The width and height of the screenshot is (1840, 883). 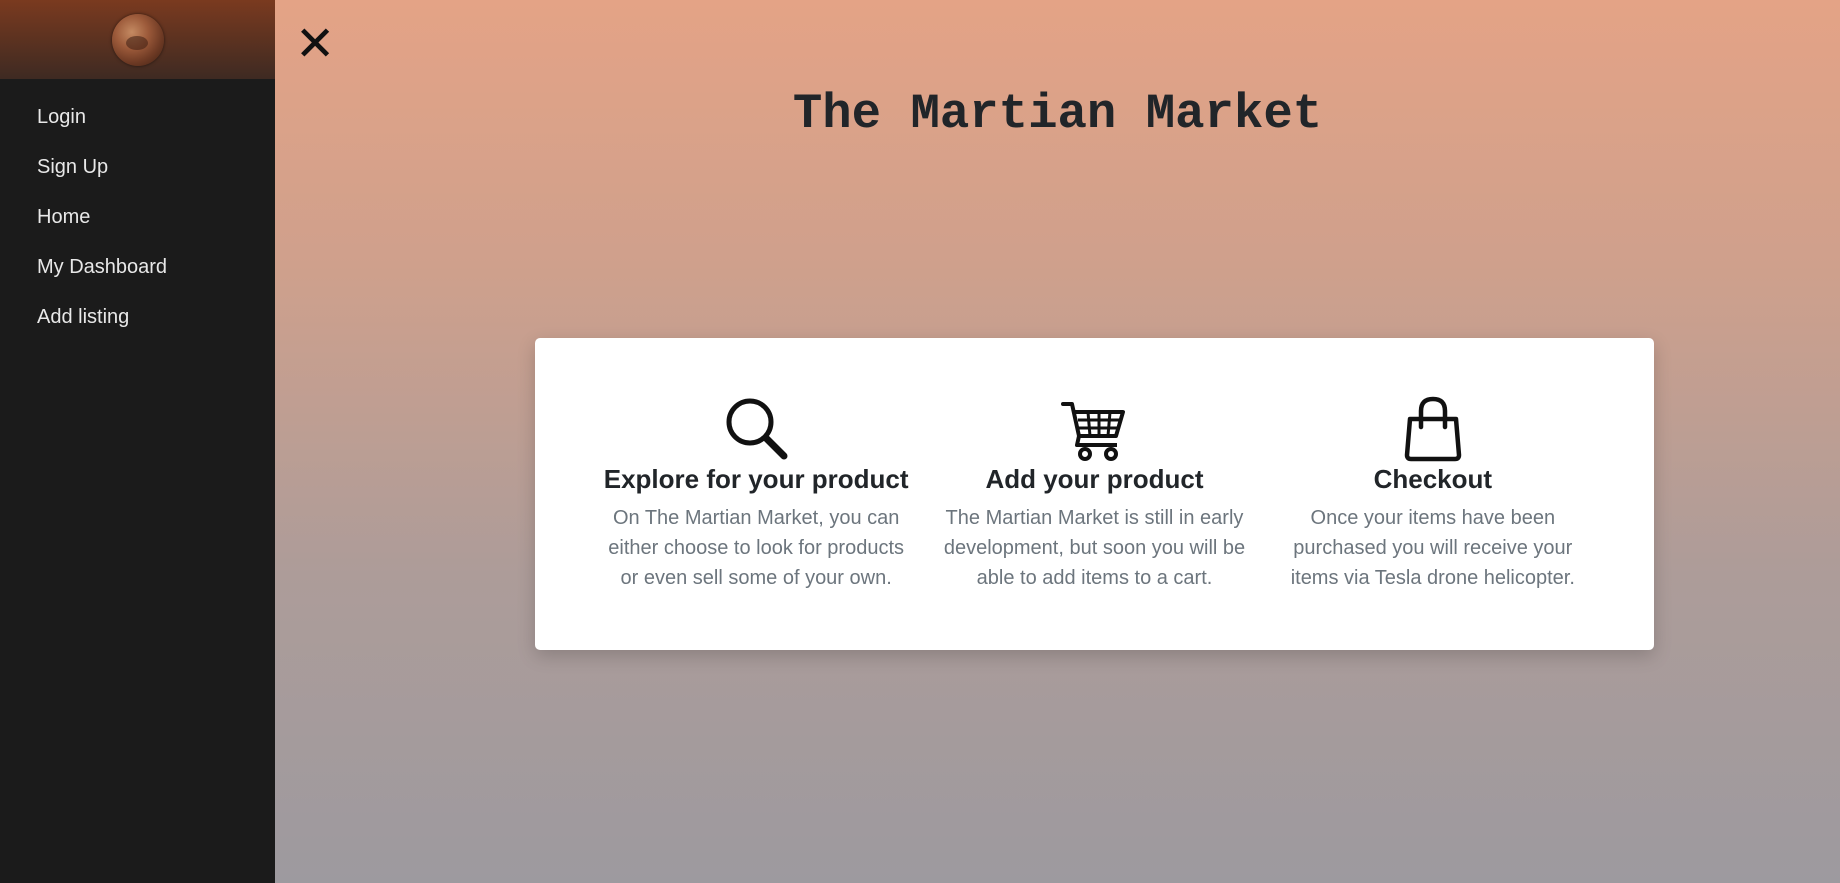 I want to click on mars-planet-icon, so click(x=137, y=39).